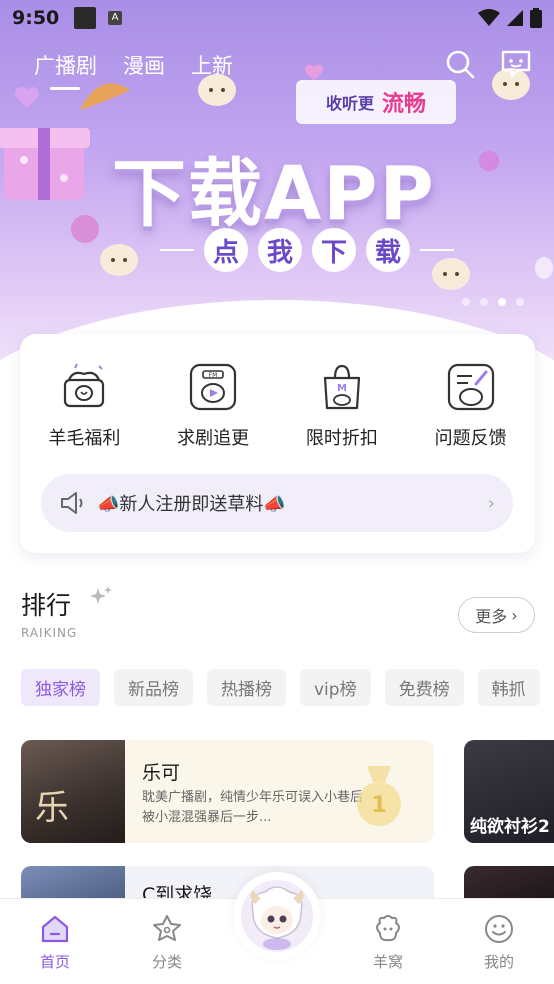 This screenshot has height=984, width=554. Describe the element at coordinates (280, 250) in the screenshot. I see `cta-char: 我` at that location.